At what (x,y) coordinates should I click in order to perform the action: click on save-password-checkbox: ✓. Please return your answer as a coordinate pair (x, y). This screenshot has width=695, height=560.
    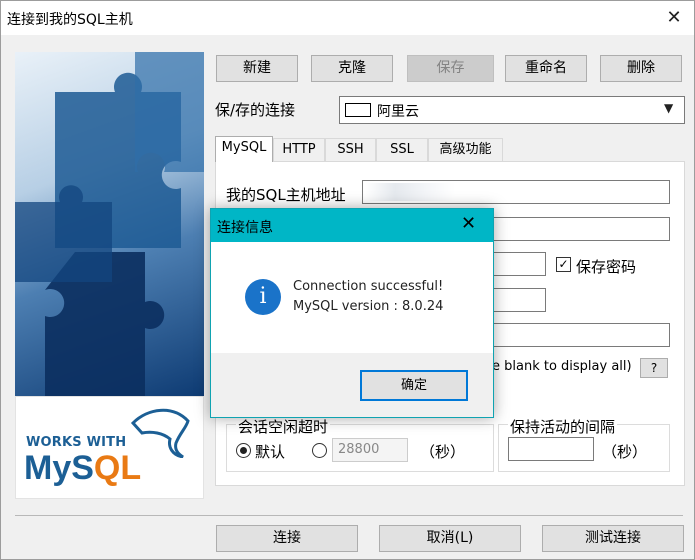
    Looking at the image, I should click on (563, 264).